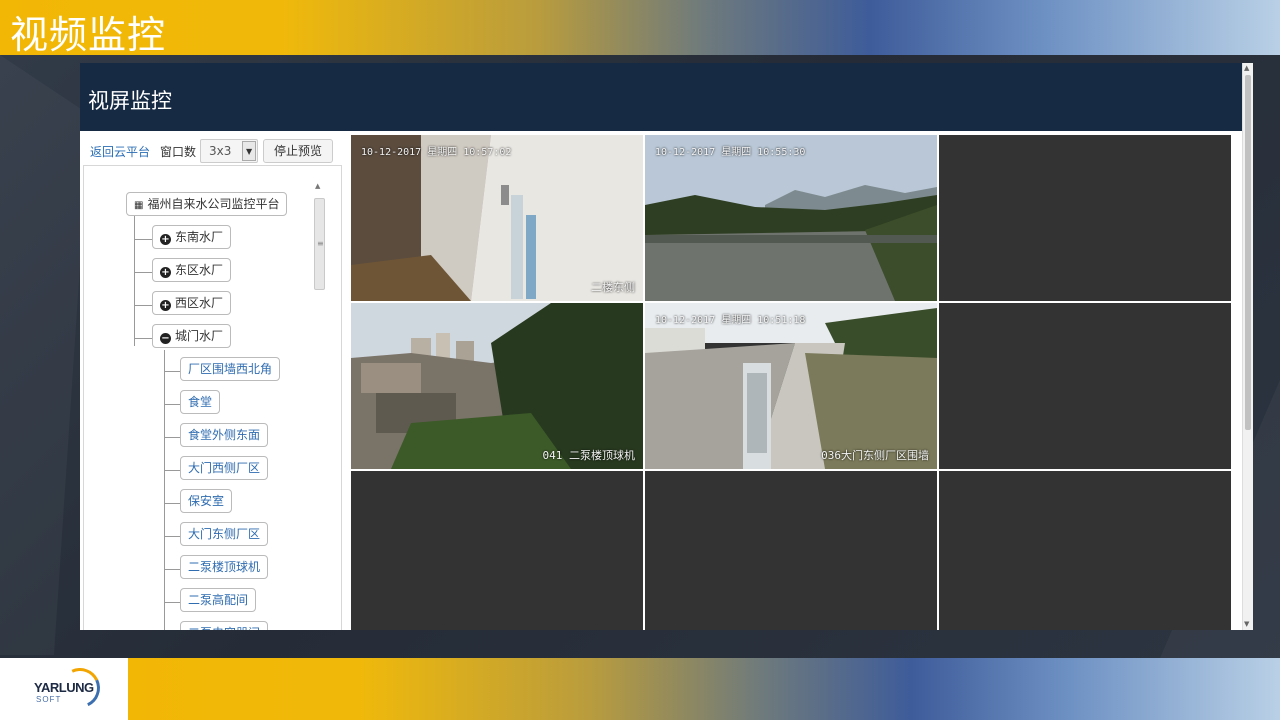 The image size is (1280, 720). I want to click on video-cell: 10-12-2017 星期四 10:55:30, so click(791, 218).